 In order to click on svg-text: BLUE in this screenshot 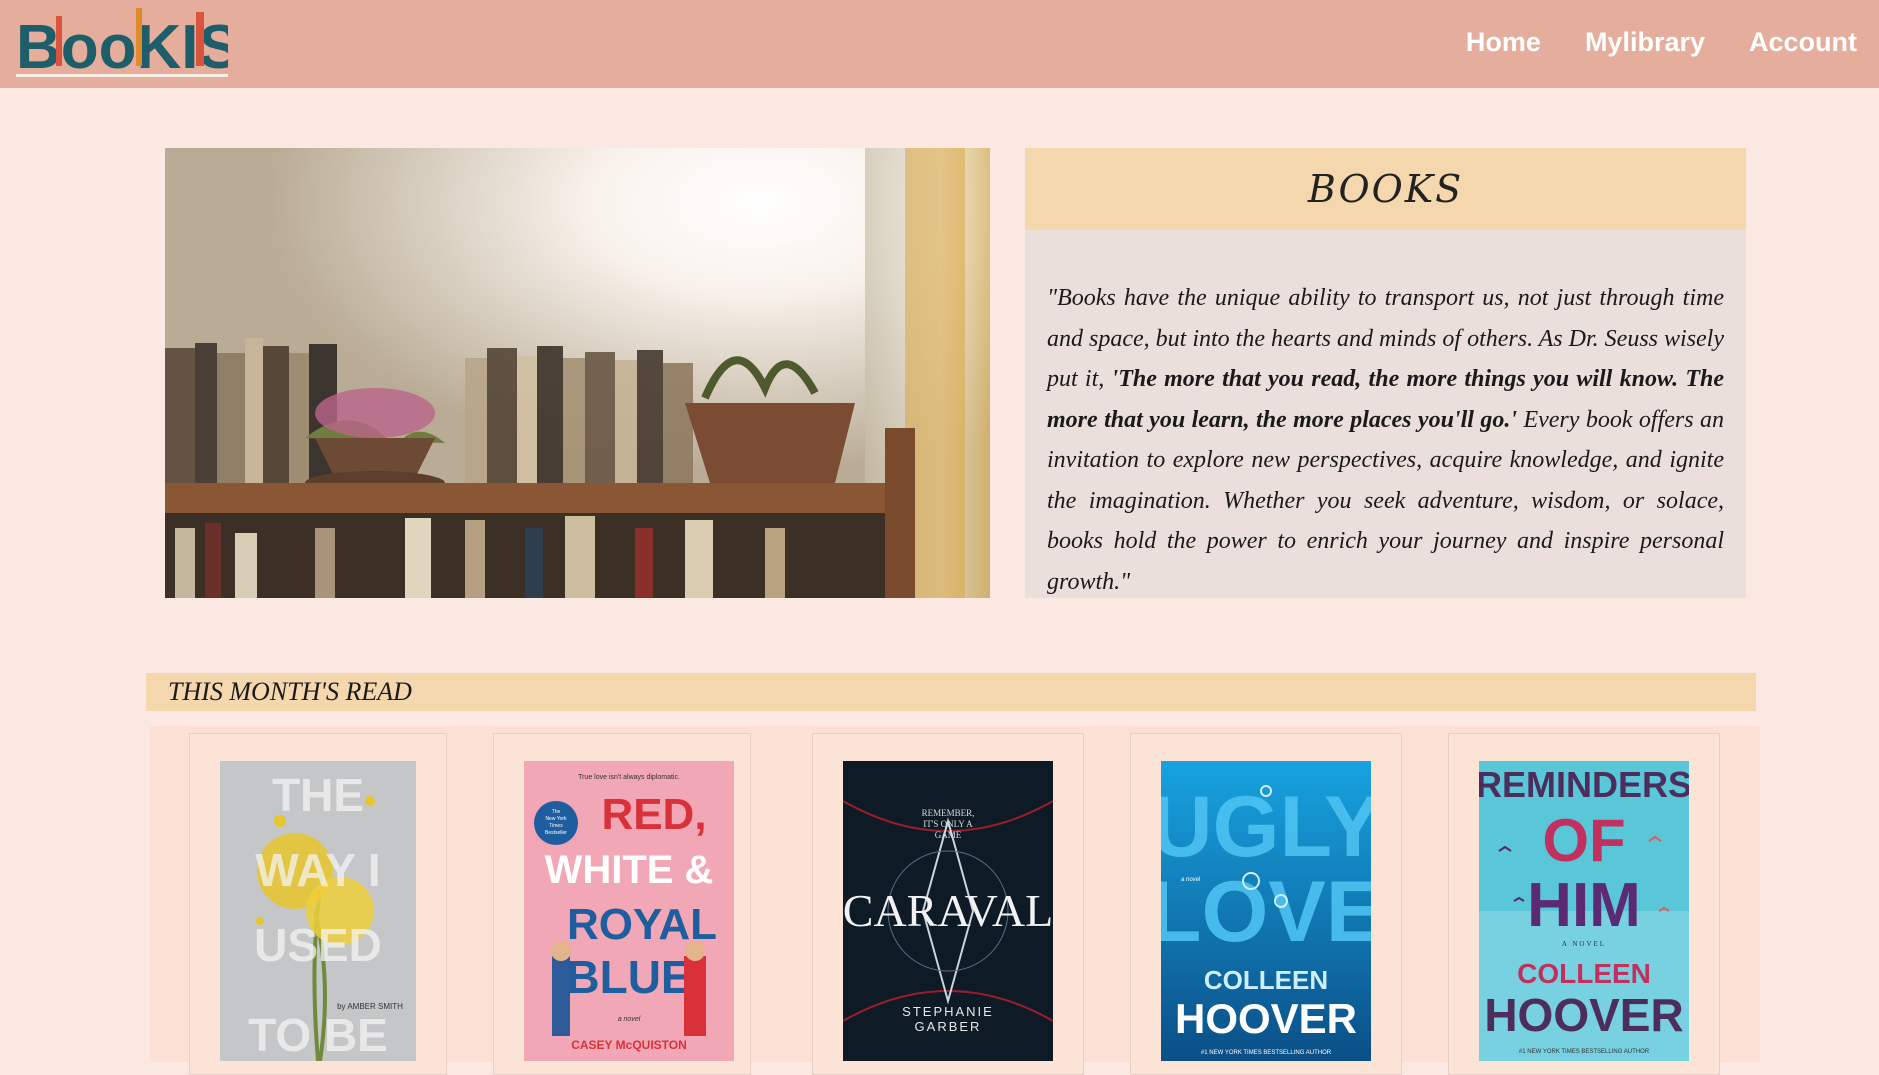, I will do `click(628, 977)`.